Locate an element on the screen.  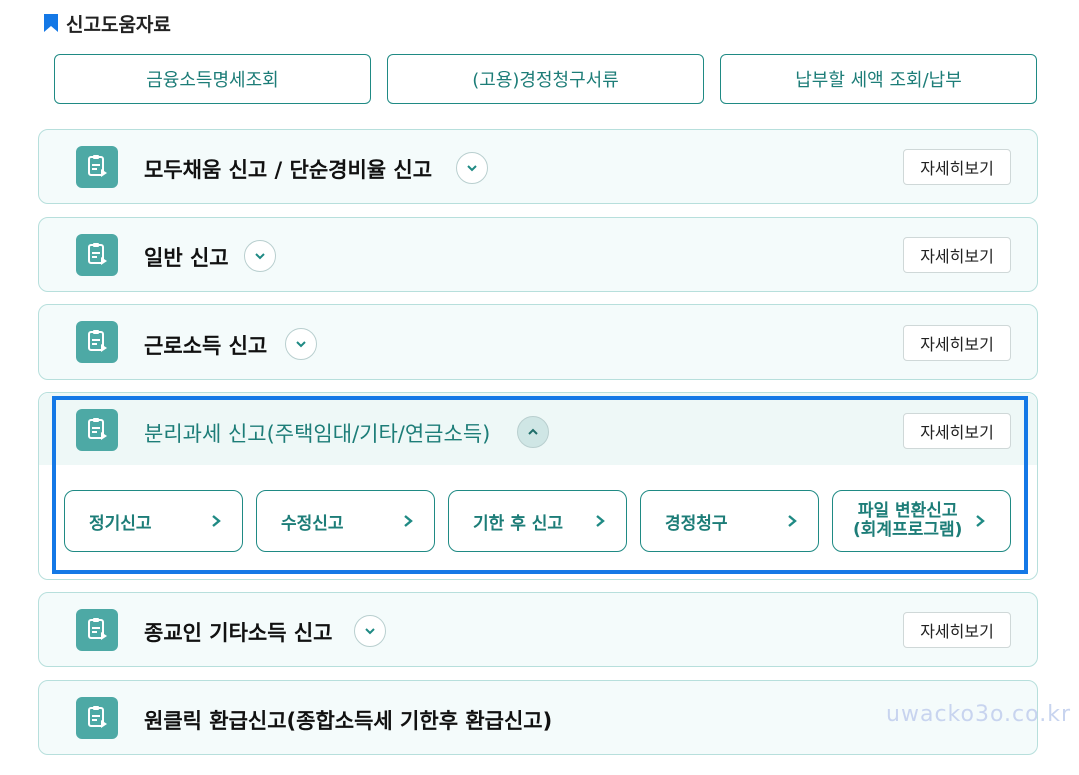
sub-button-label: 경정청구 is located at coordinates (696, 523).